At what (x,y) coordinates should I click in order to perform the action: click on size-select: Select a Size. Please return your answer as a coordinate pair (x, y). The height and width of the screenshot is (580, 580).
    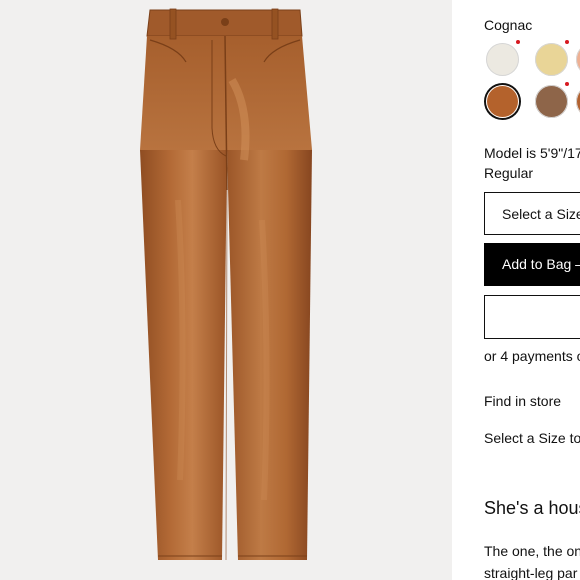
    Looking at the image, I should click on (532, 213).